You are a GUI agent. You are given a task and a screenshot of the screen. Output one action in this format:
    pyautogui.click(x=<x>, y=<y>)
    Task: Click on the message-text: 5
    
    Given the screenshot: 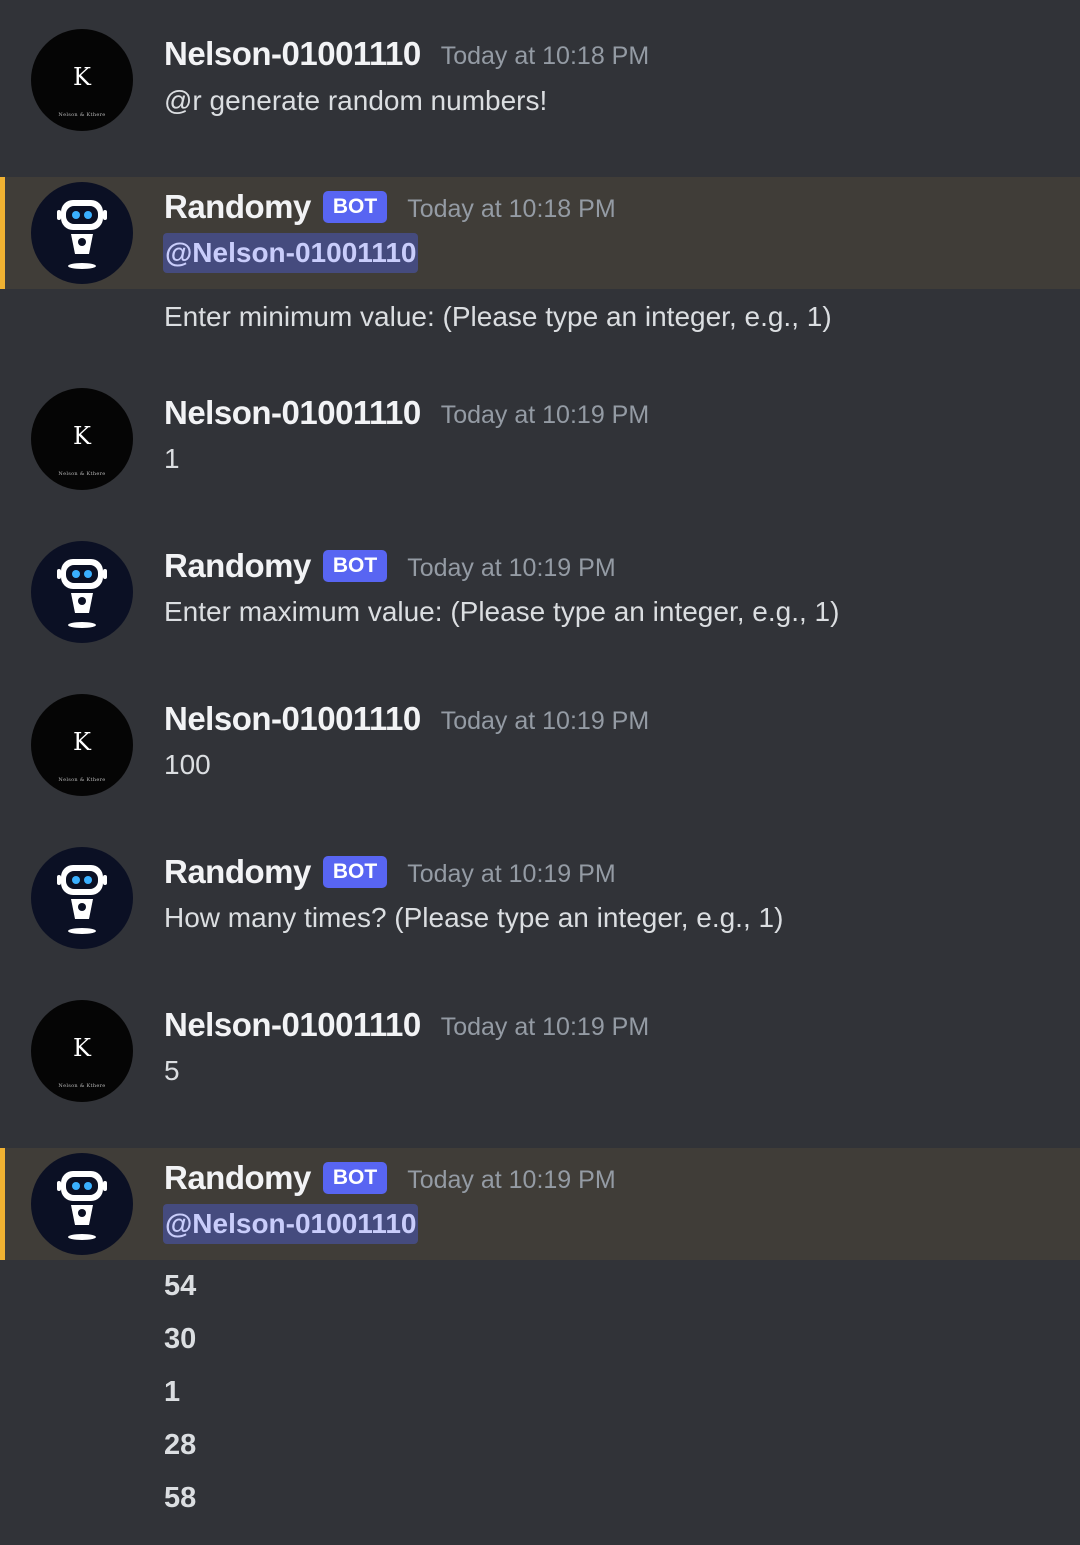 What is the action you would take?
    pyautogui.click(x=172, y=1070)
    